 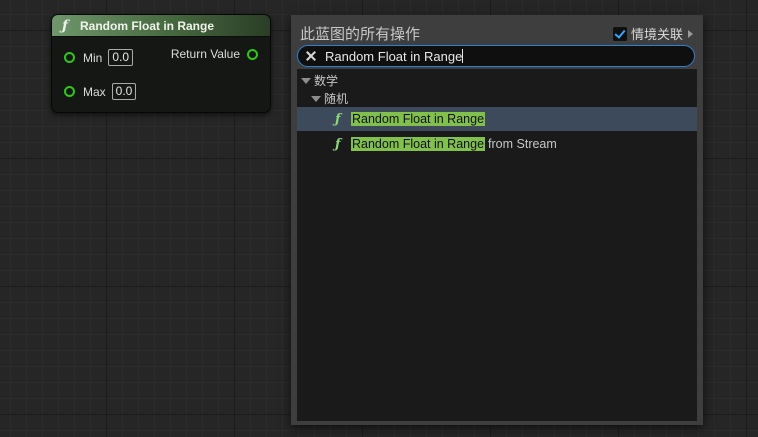 I want to click on min-pin-label: Min, so click(x=93, y=57).